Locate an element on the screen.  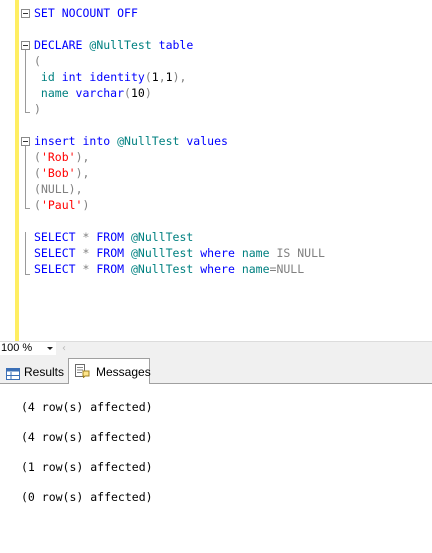
code-token: varchar is located at coordinates (100, 93).